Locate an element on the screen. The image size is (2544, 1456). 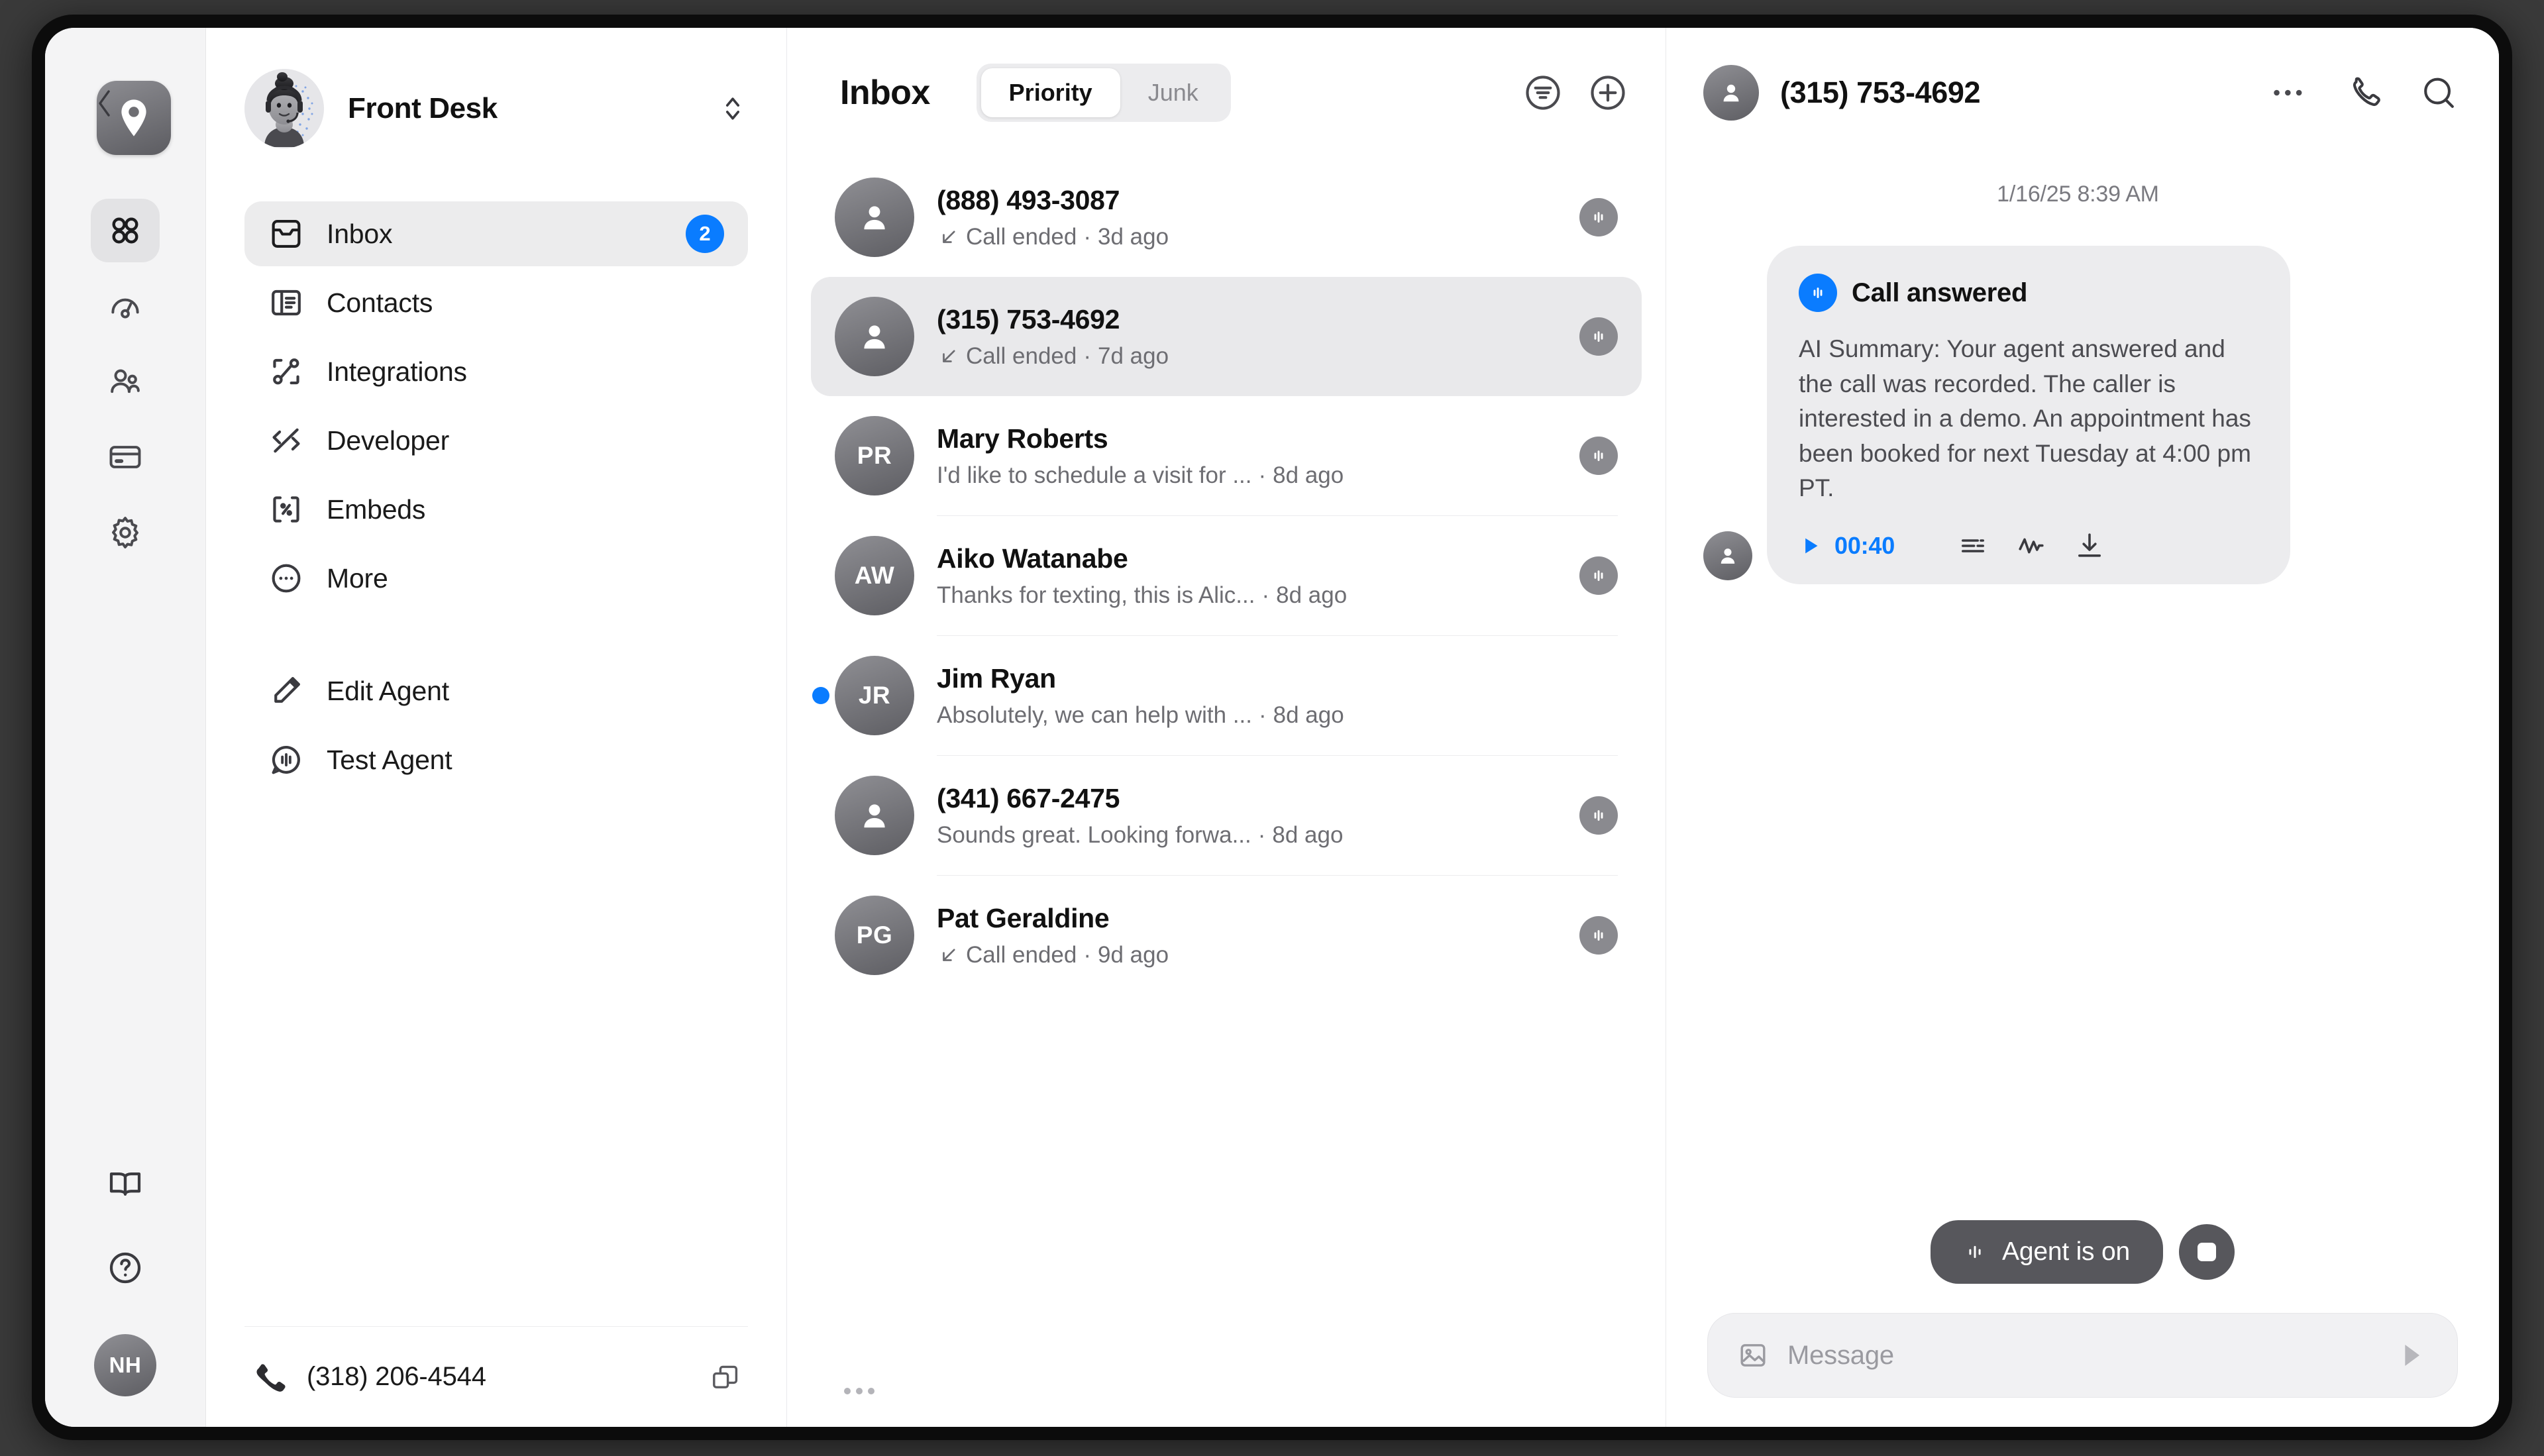
chat-header: (315) 753-4692 is located at coordinates (2082, 93).